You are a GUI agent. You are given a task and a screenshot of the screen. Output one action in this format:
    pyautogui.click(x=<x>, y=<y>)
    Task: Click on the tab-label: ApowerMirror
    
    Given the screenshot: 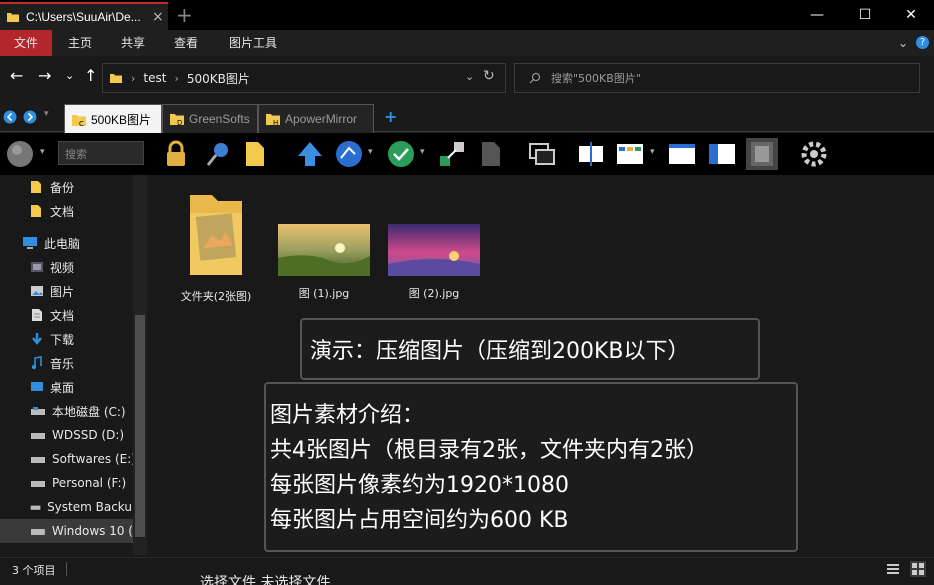 What is the action you would take?
    pyautogui.click(x=321, y=119)
    